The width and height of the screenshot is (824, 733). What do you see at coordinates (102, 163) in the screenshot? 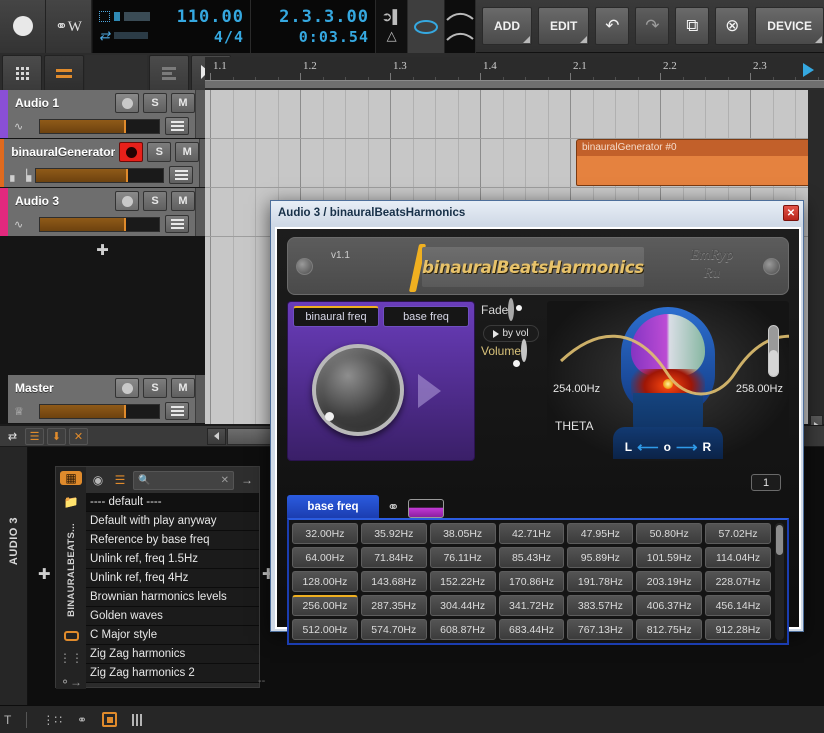
I see `track-header: binauralGenerator S M ▖▕▖` at bounding box center [102, 163].